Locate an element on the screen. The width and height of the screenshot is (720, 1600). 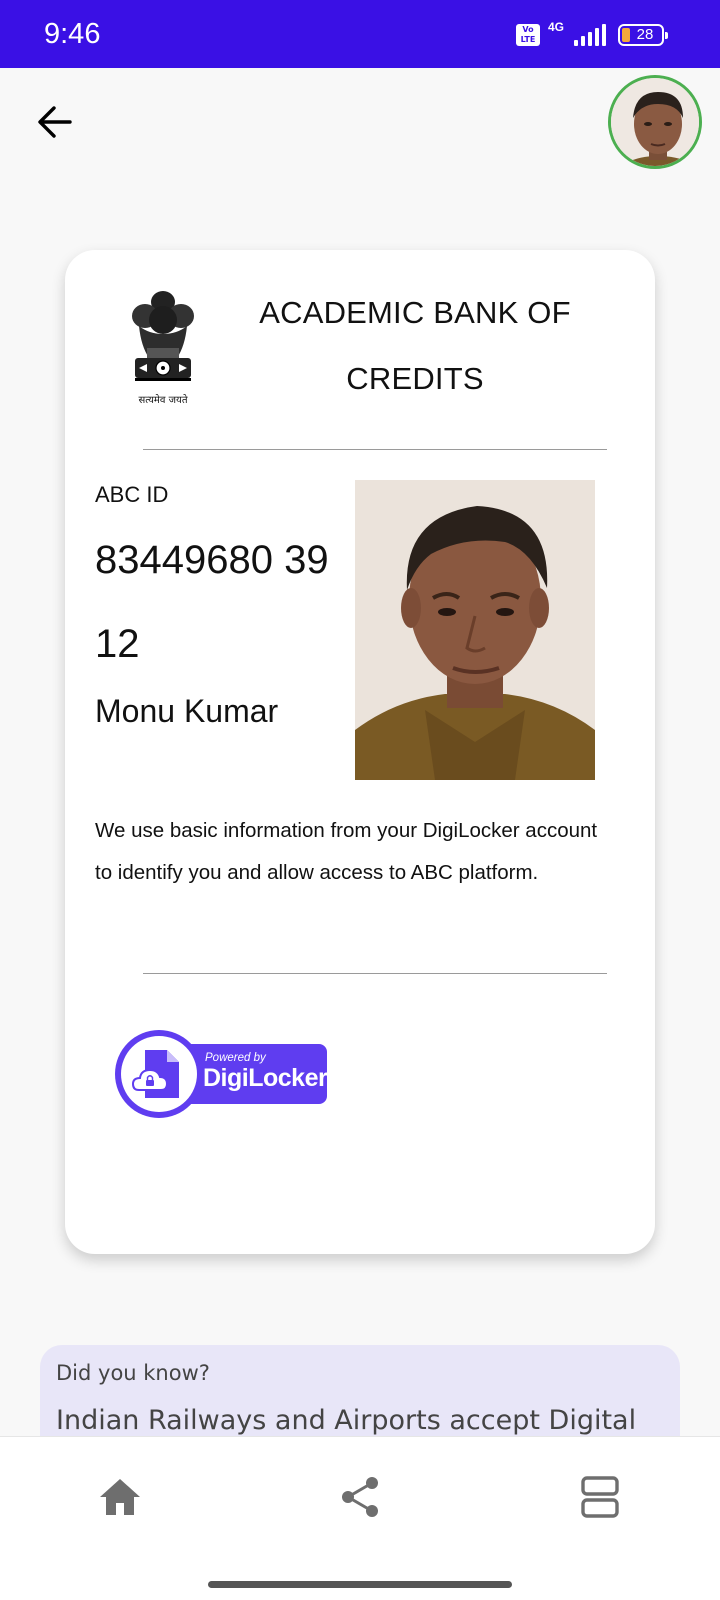
documents-icon is located at coordinates (600, 1497).